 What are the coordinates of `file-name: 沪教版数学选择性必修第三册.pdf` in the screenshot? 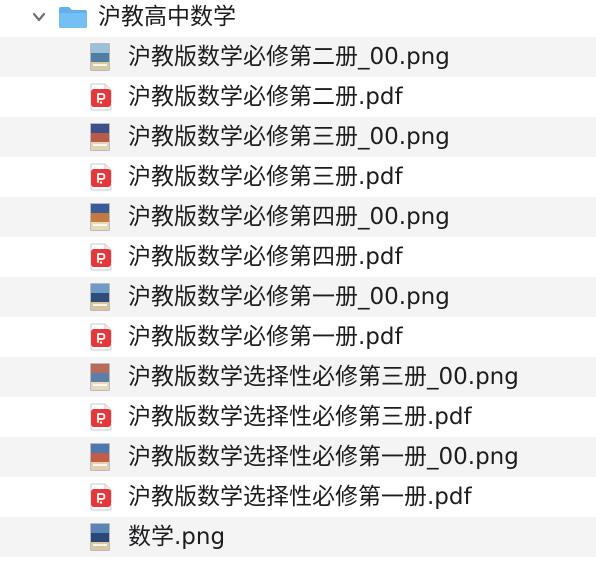 It's located at (300, 417).